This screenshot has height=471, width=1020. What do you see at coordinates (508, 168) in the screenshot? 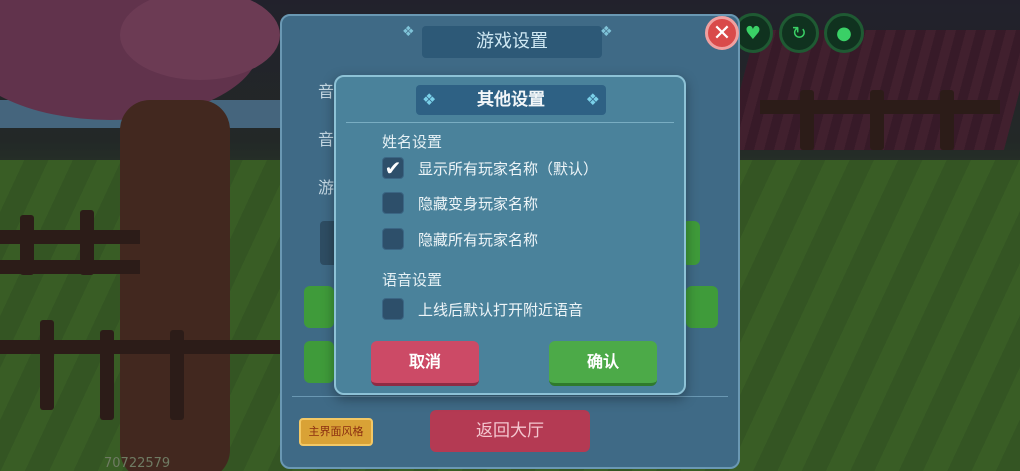
I see `option-label: 显示所有玩家名称（默认）` at bounding box center [508, 168].